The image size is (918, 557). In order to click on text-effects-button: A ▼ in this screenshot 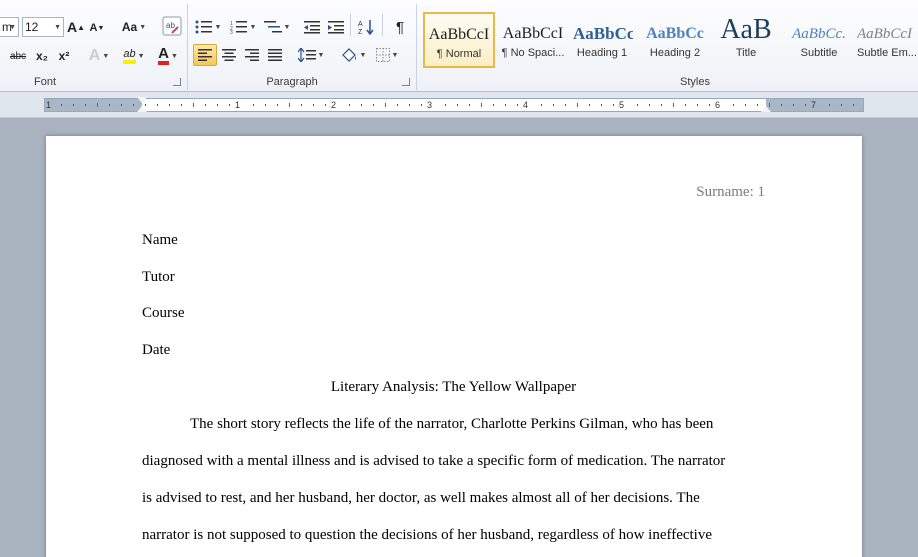, I will do `click(99, 56)`.